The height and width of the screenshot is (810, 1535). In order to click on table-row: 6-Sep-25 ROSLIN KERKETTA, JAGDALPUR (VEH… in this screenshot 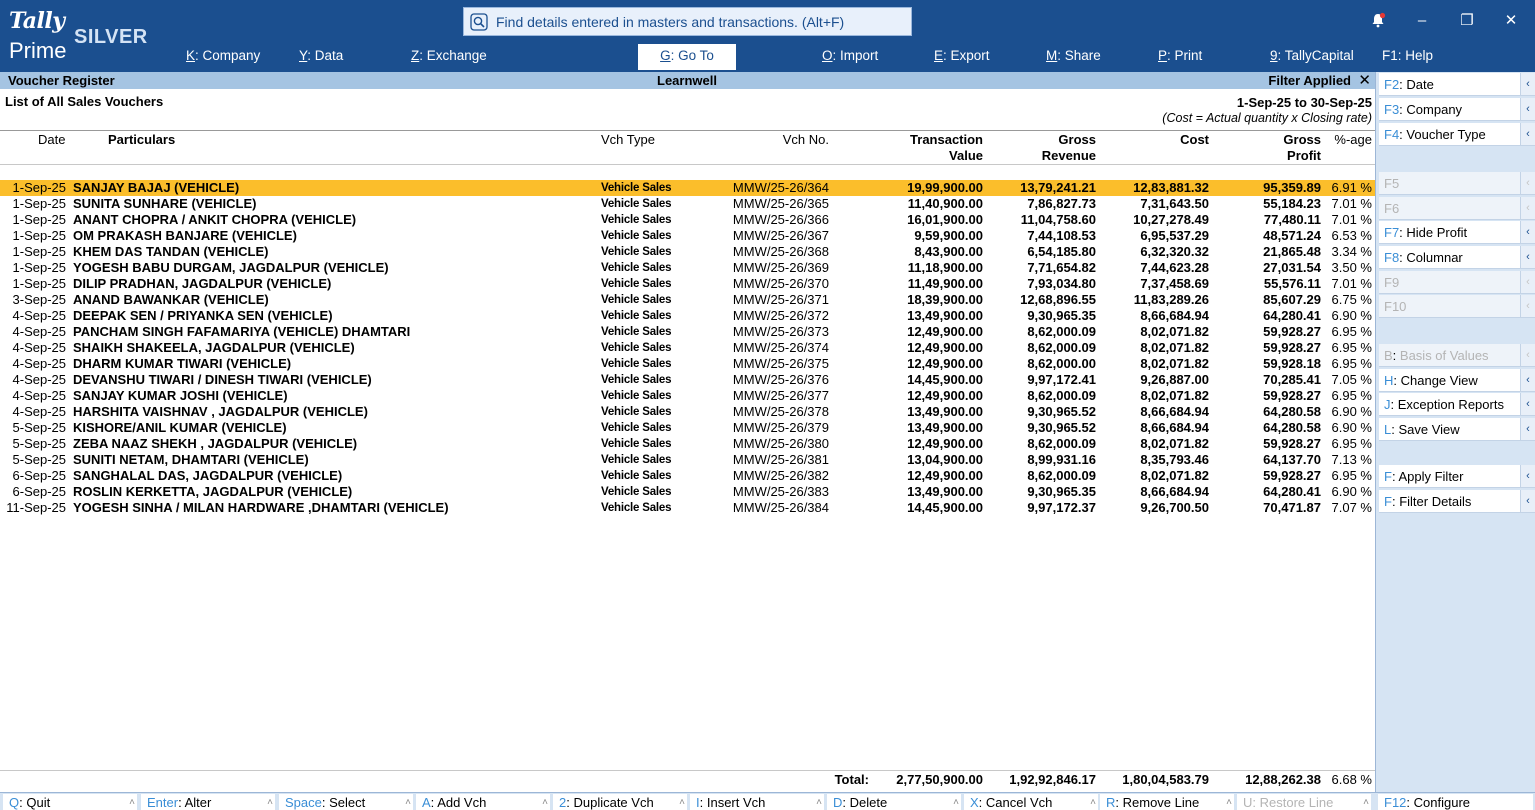, I will do `click(687, 492)`.